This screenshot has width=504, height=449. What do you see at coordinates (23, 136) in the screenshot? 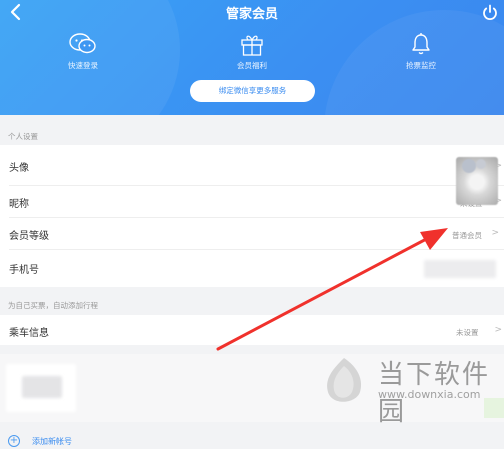
I see `section-title-personal: 个人设置` at bounding box center [23, 136].